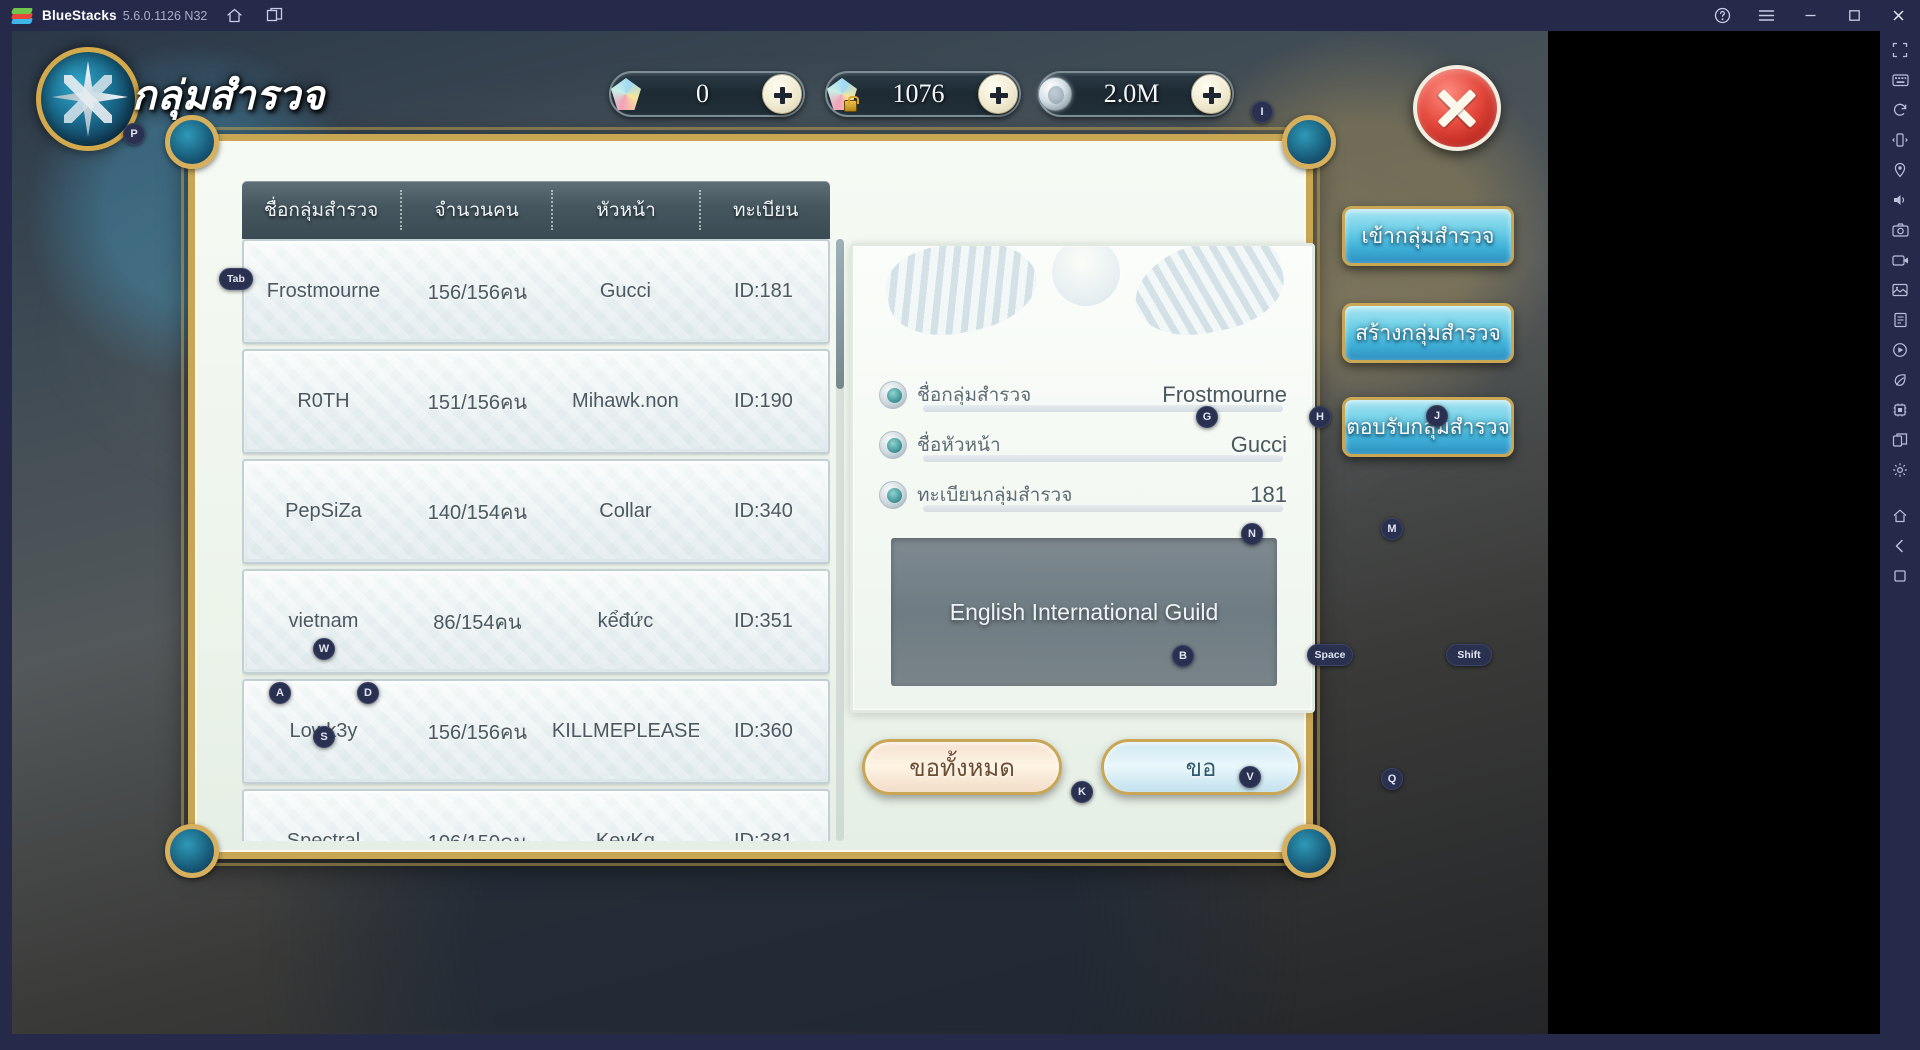 The width and height of the screenshot is (1920, 1050). What do you see at coordinates (280, 693) in the screenshot?
I see `keymap-badge-a: A` at bounding box center [280, 693].